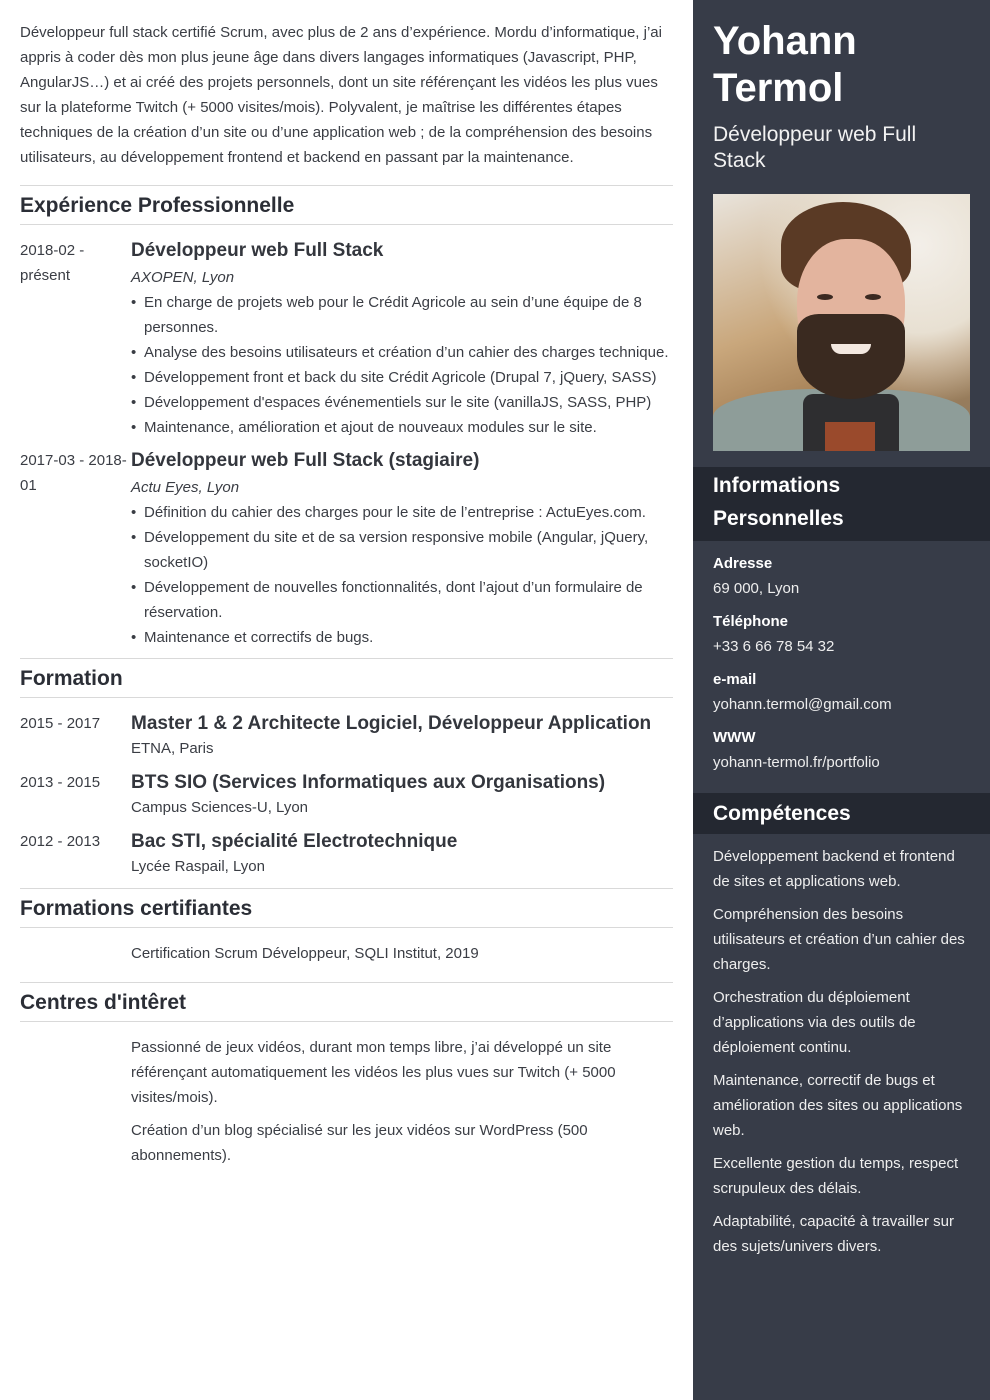 The width and height of the screenshot is (990, 1400). Describe the element at coordinates (198, 866) in the screenshot. I see `school: Lycée Raspail, Lyon` at that location.